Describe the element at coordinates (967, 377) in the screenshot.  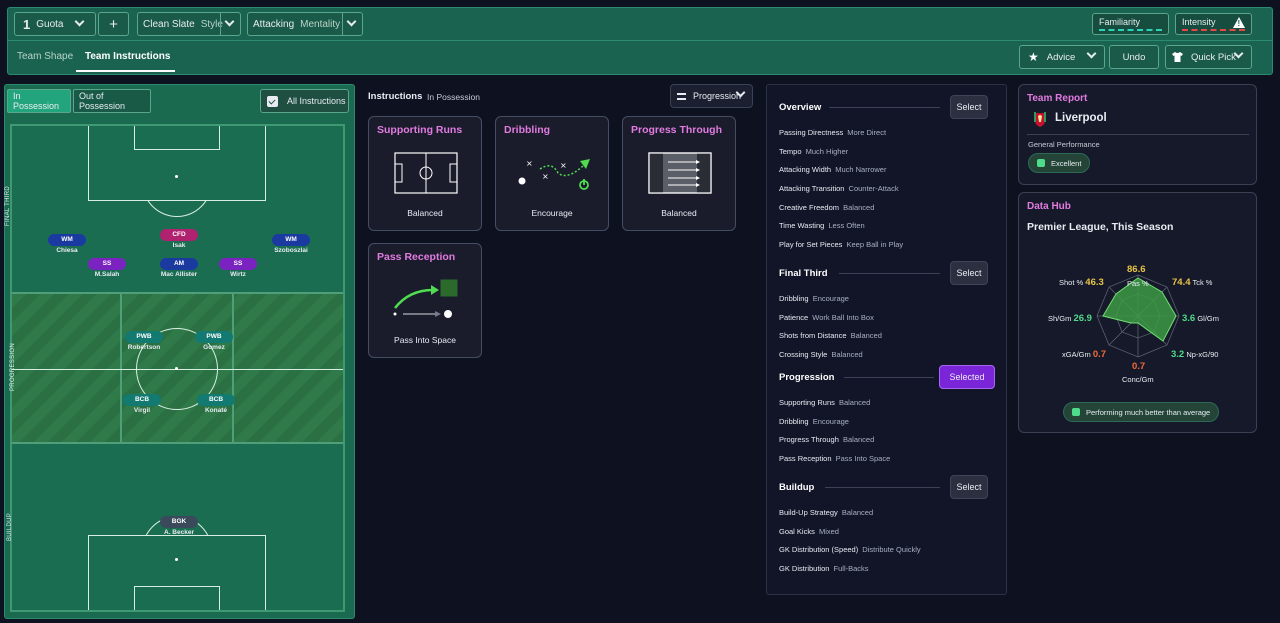
I see `progression-selected-button: Selected` at that location.